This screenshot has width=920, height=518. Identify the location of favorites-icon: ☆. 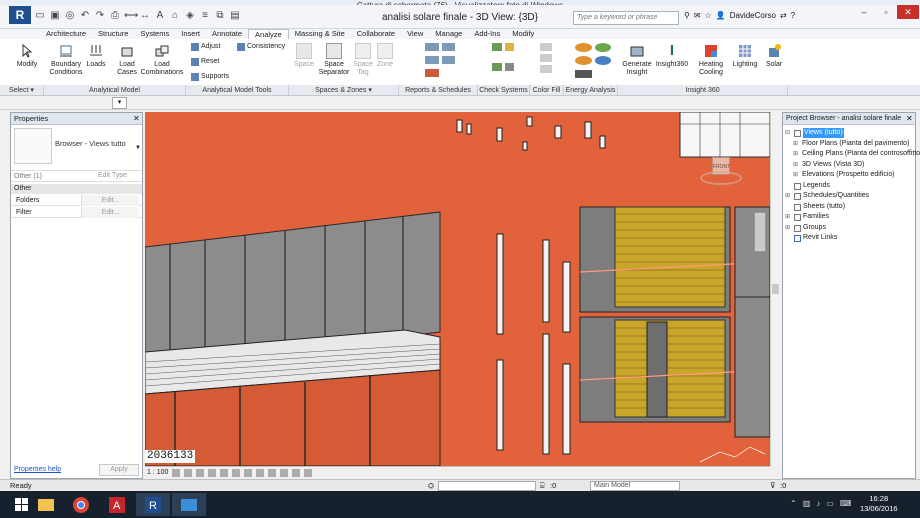
(708, 15).